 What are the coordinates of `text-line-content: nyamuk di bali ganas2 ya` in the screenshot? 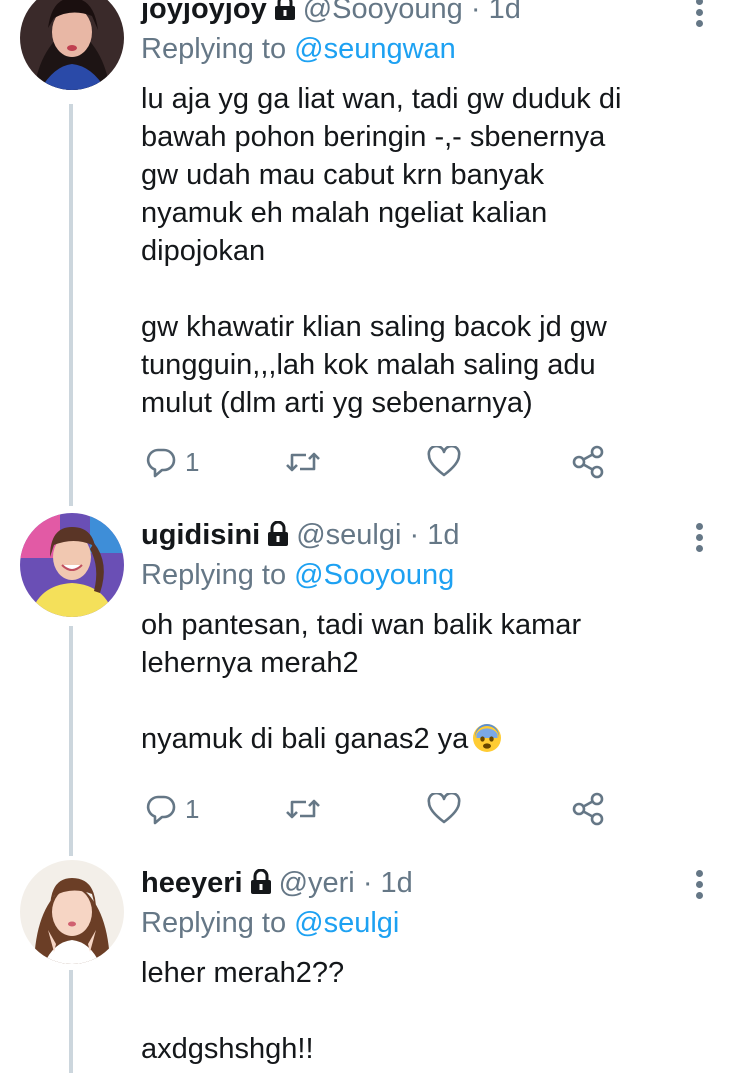 It's located at (305, 739).